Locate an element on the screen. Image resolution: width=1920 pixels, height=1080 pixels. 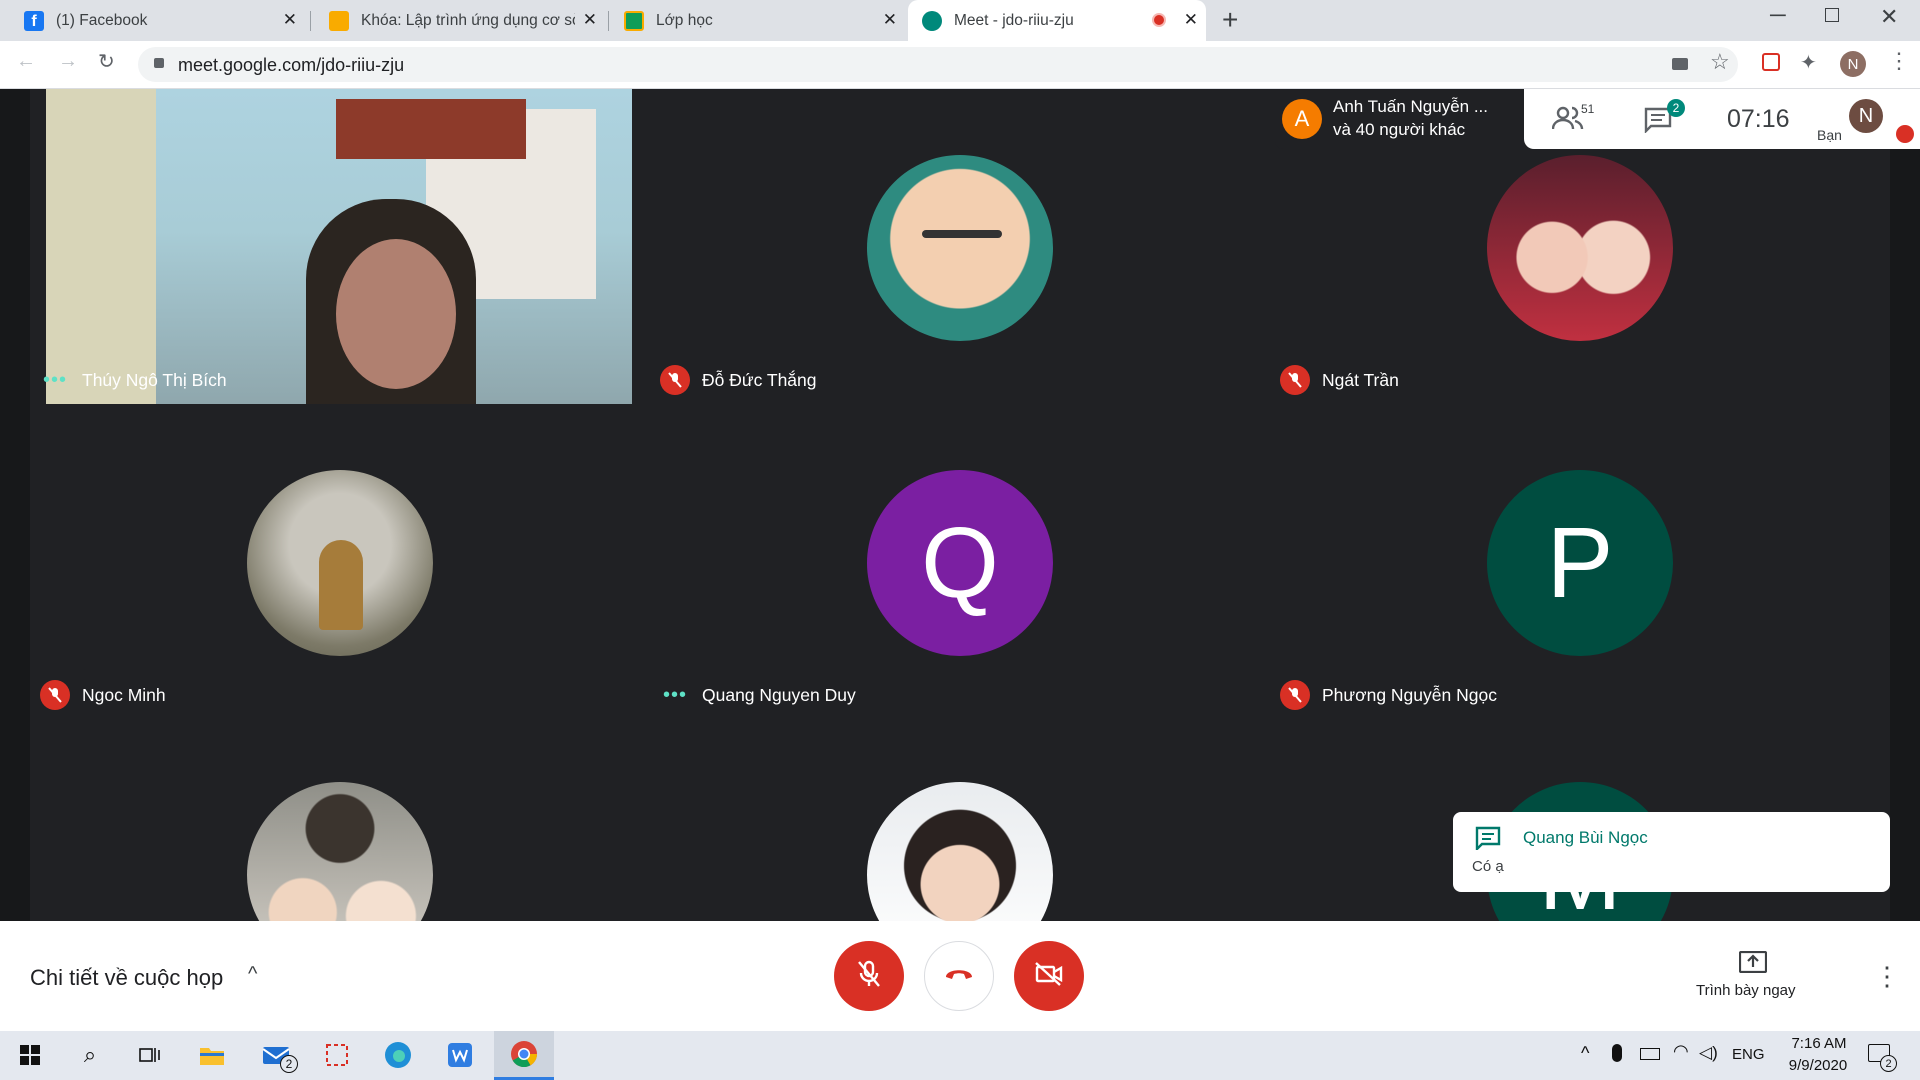
writer-icon is located at coordinates (460, 1055).